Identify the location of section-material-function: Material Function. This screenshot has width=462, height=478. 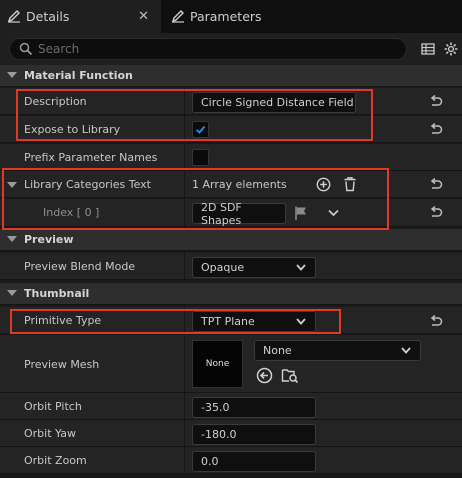
(231, 76).